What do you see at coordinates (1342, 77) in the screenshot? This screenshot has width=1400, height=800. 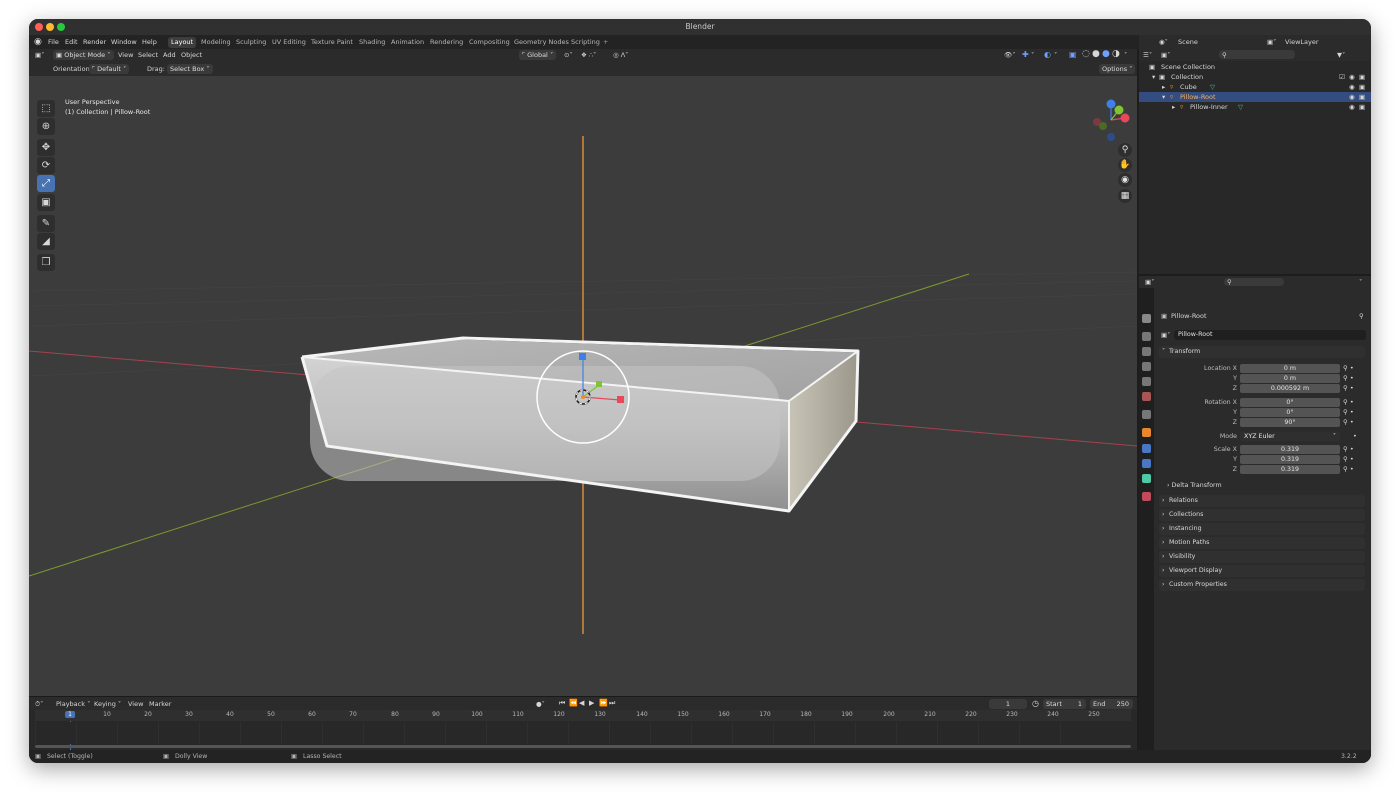 I see `exclude-checkbox-icon: ☑` at bounding box center [1342, 77].